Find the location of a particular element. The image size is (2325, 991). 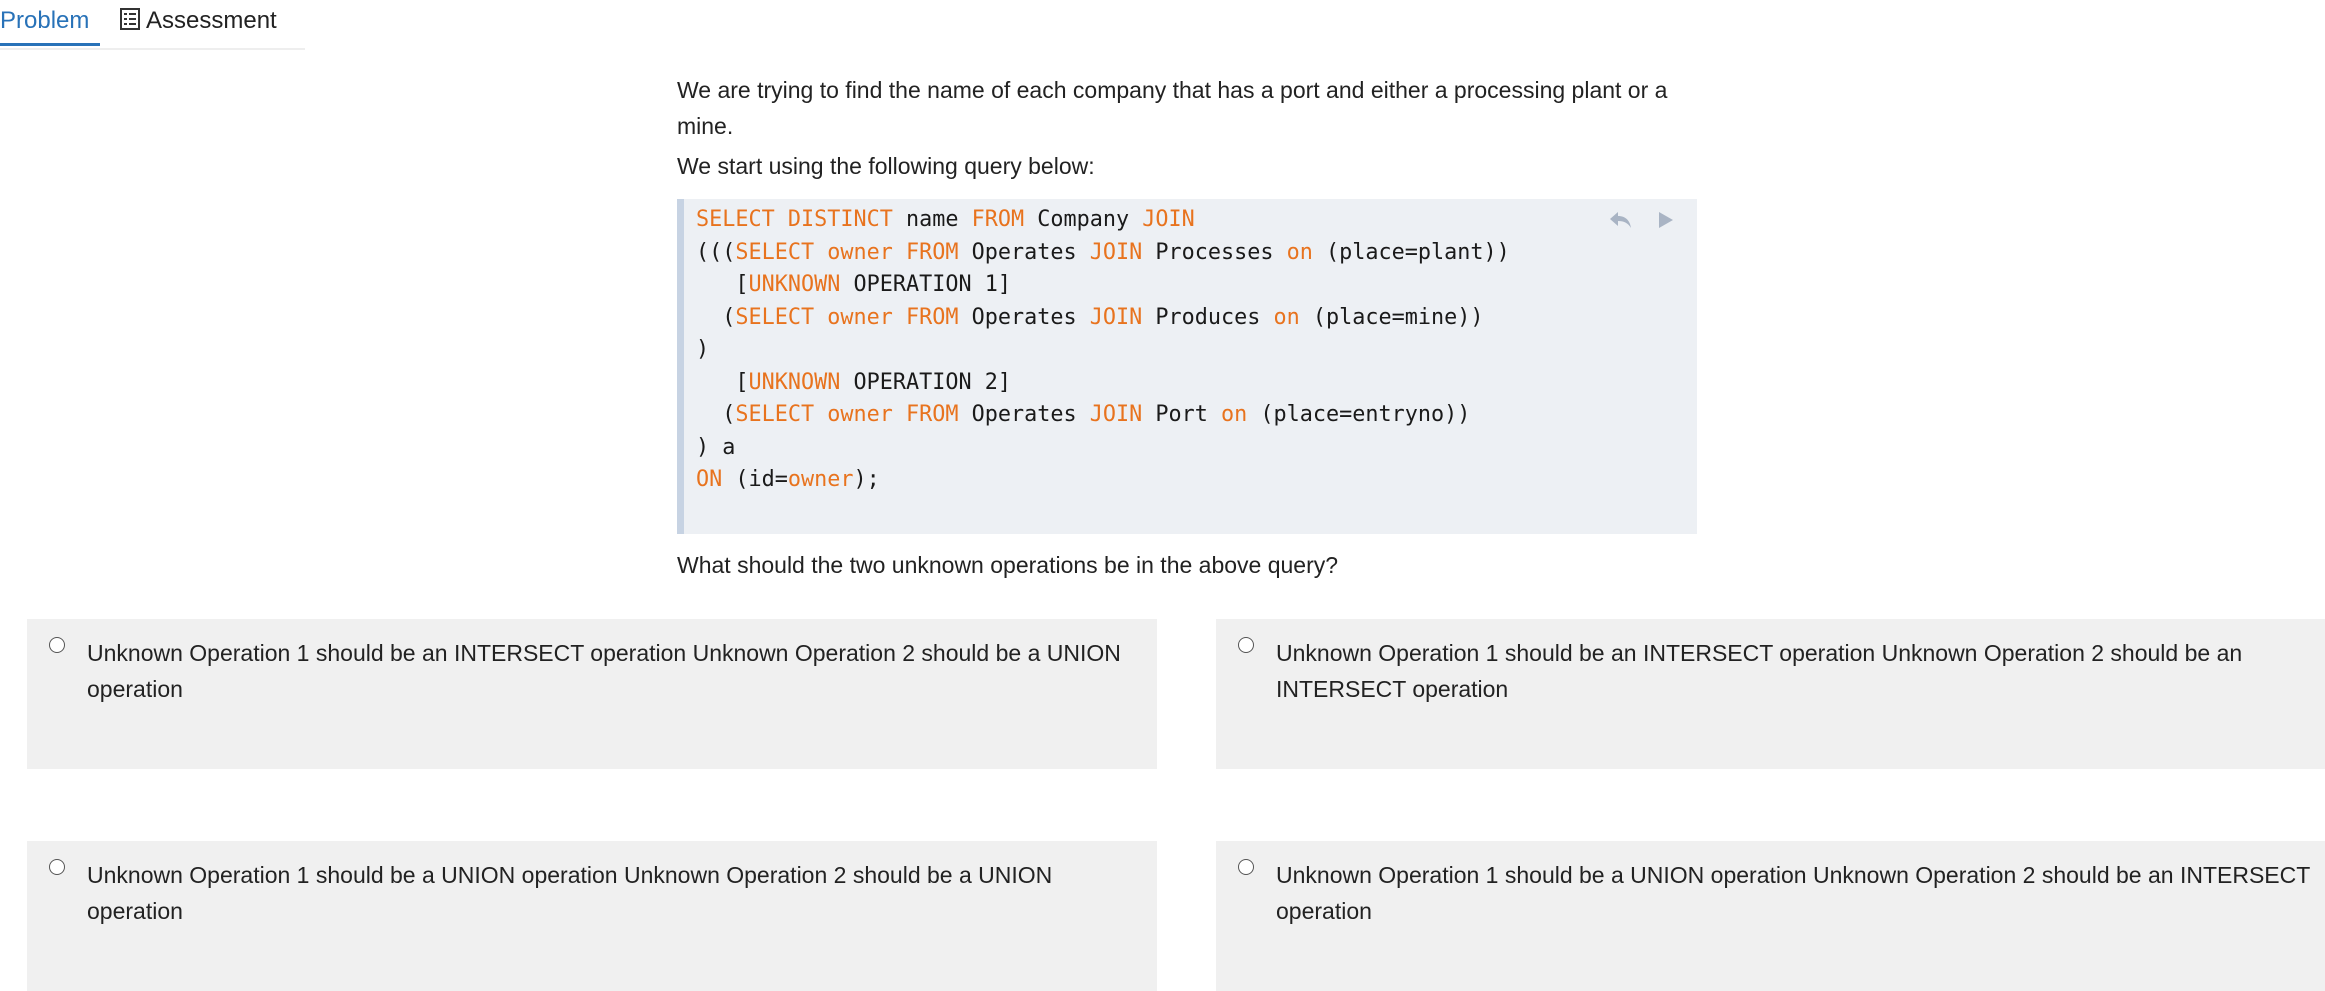

code-toolbar is located at coordinates (1643, 220).